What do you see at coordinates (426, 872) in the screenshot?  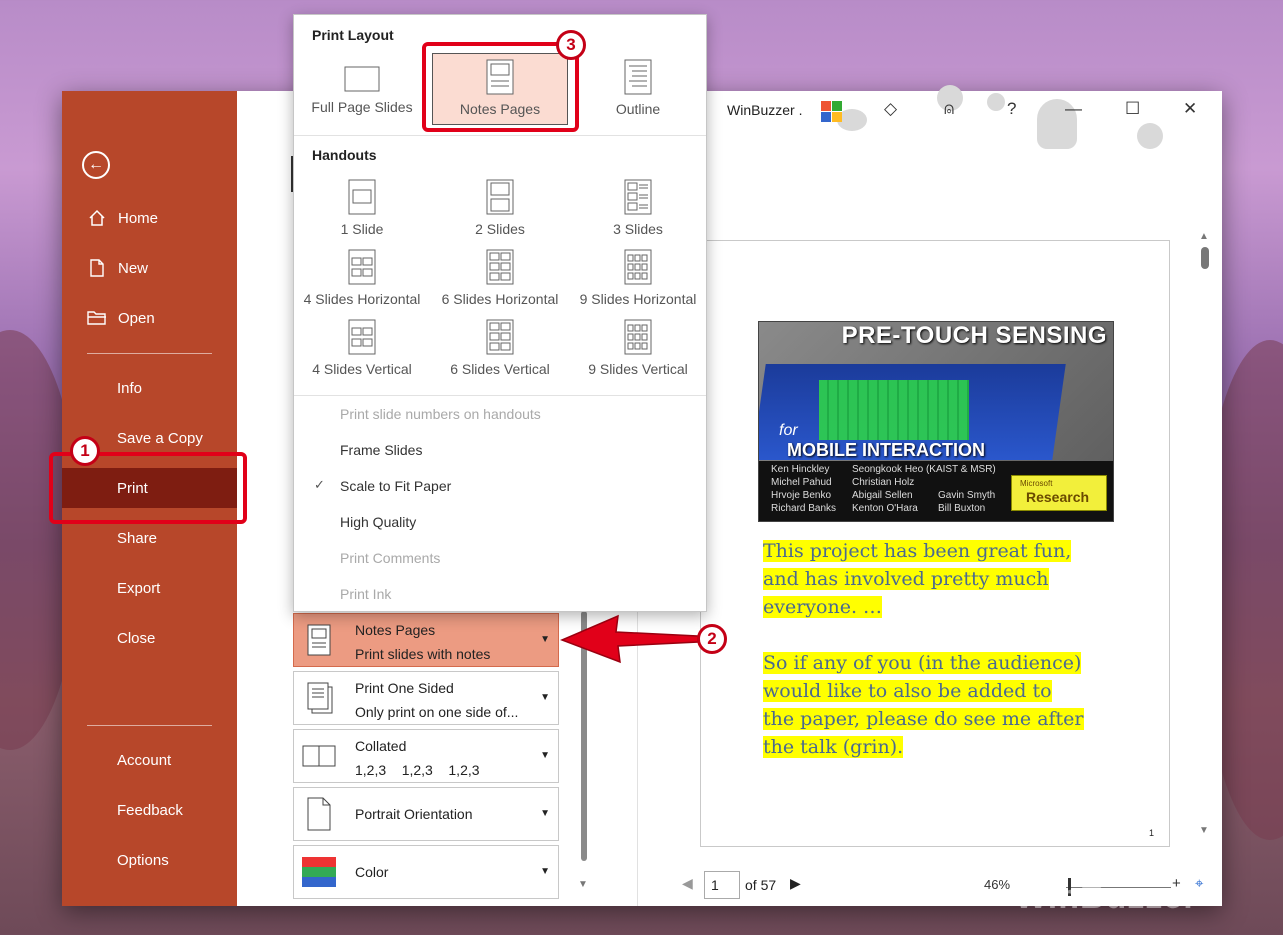 I see `color-setting: Color ▼` at bounding box center [426, 872].